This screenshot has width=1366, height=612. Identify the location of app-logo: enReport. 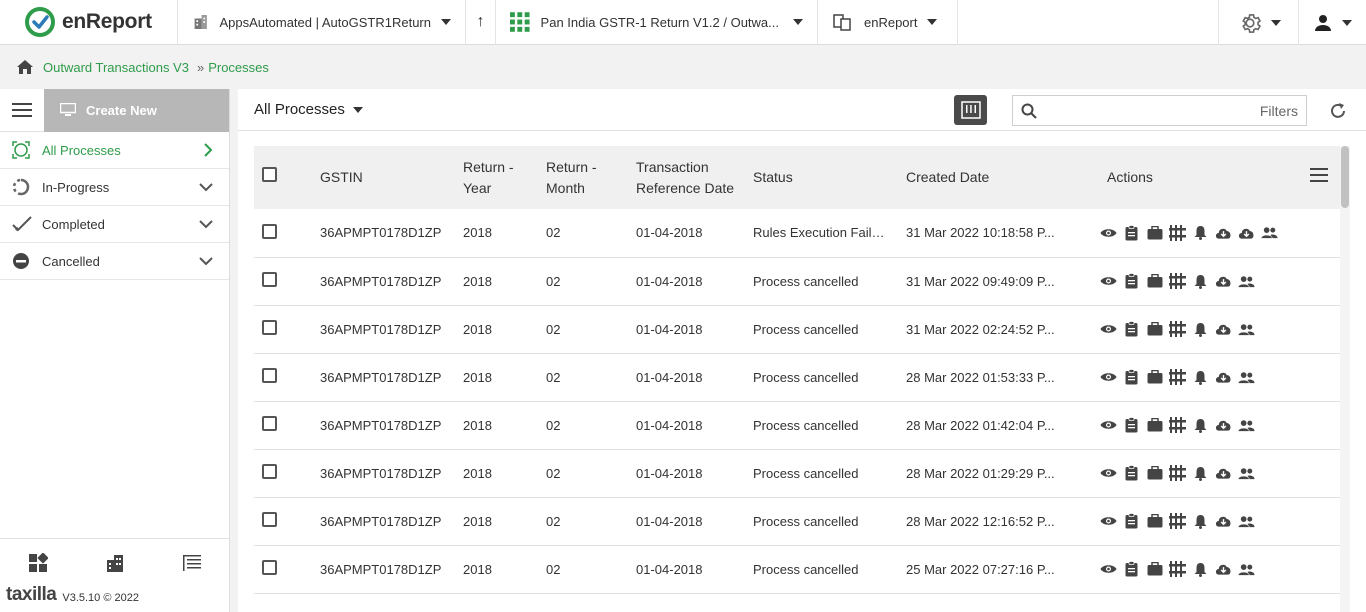
(89, 22).